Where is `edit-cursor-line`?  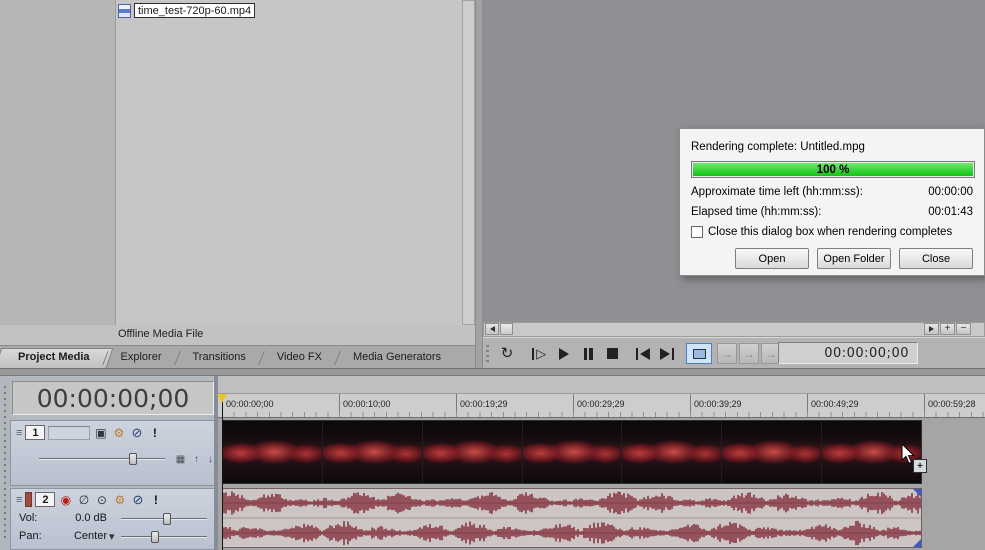 edit-cursor-line is located at coordinates (222, 472).